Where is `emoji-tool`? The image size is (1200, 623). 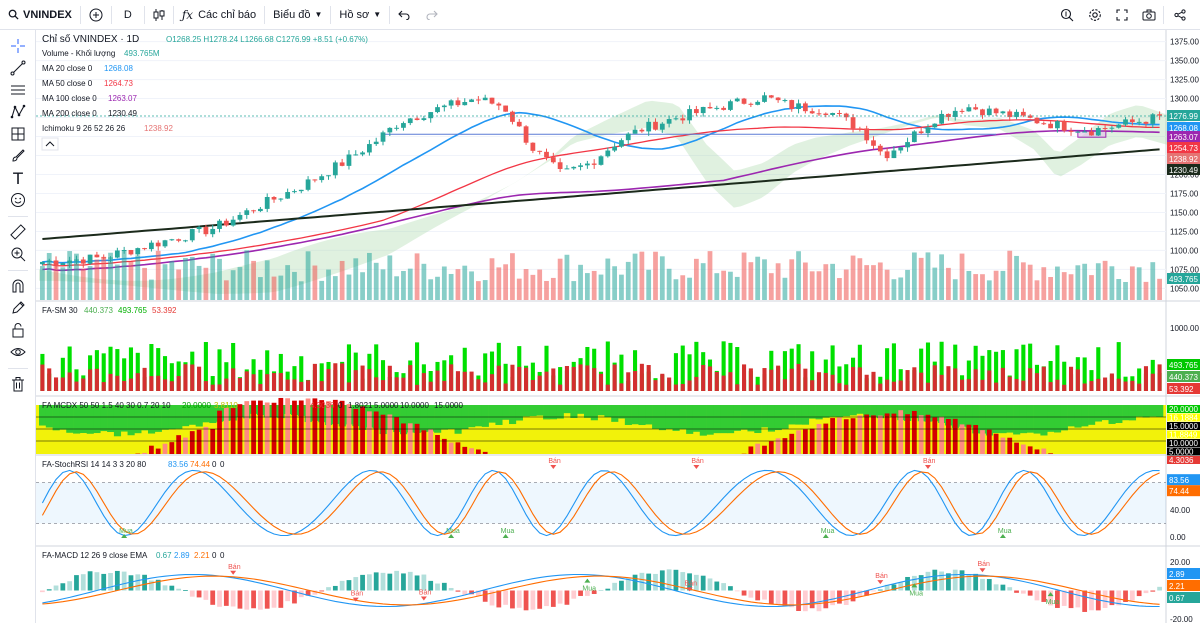 emoji-tool is located at coordinates (18, 200).